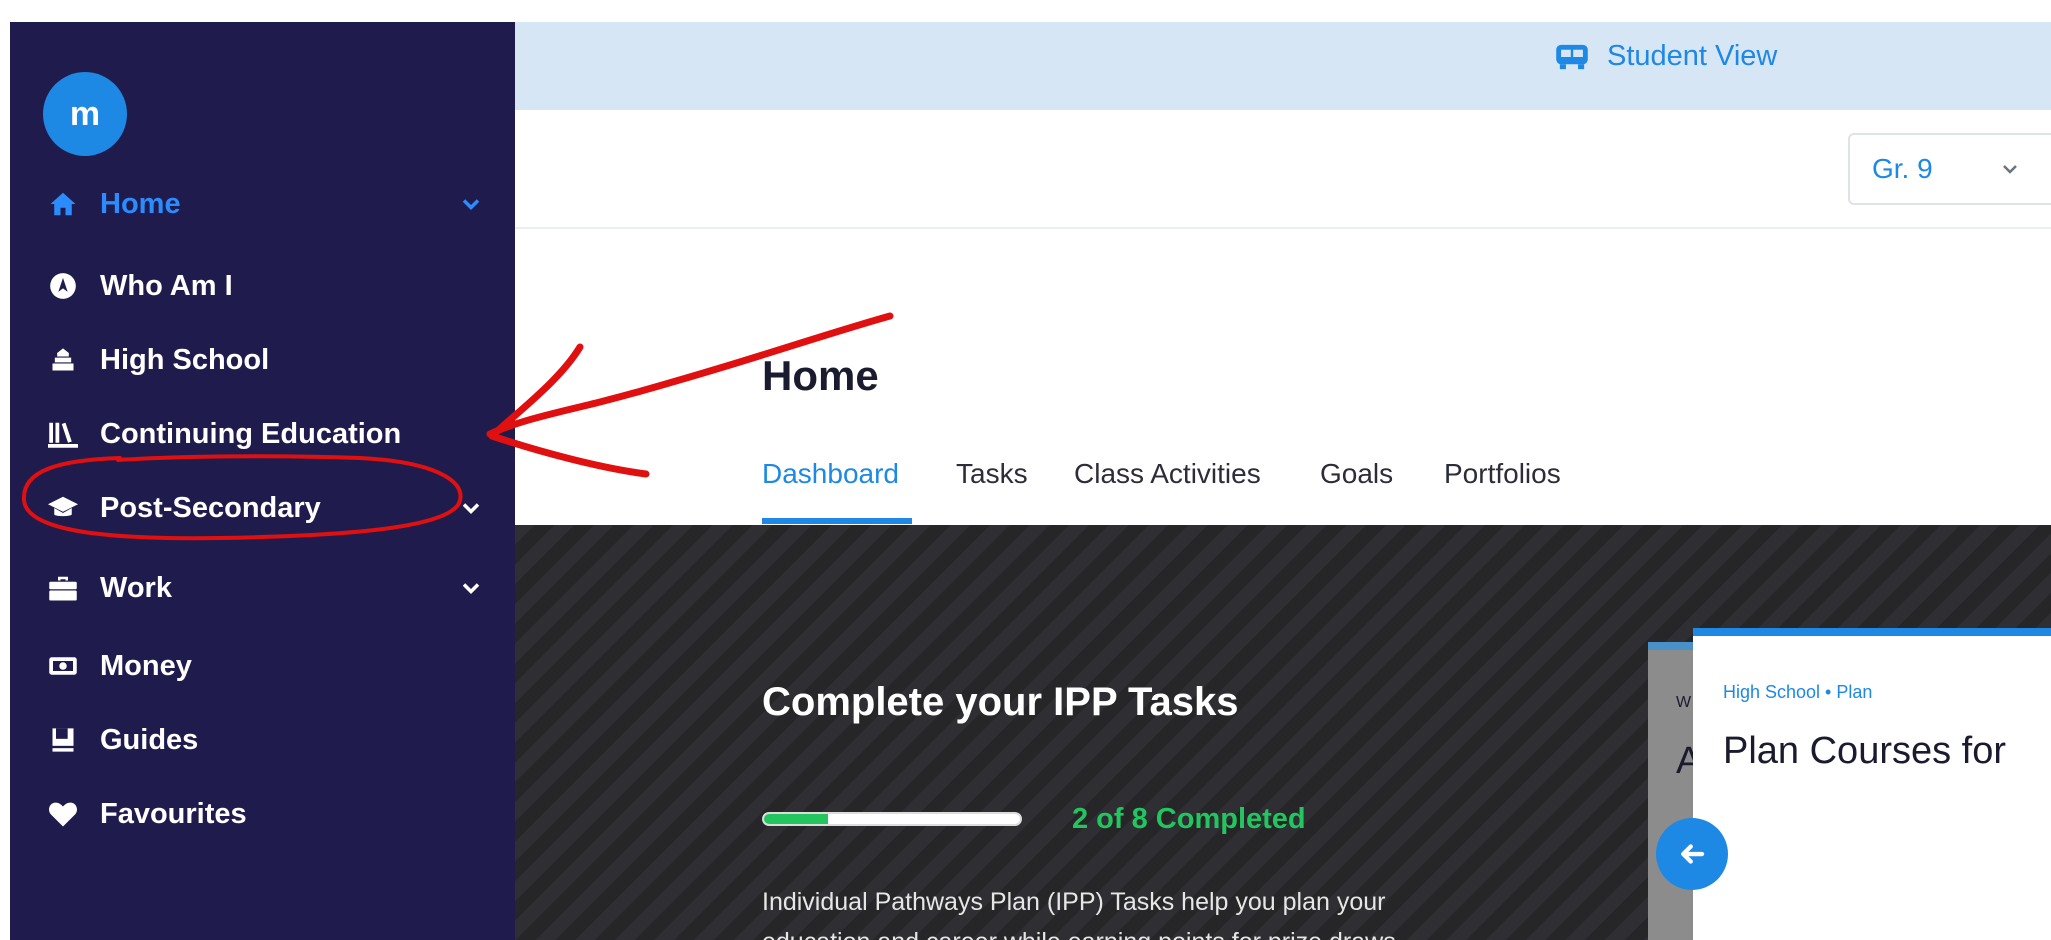  What do you see at coordinates (992, 474) in the screenshot?
I see `tab-tasks: Tasks` at bounding box center [992, 474].